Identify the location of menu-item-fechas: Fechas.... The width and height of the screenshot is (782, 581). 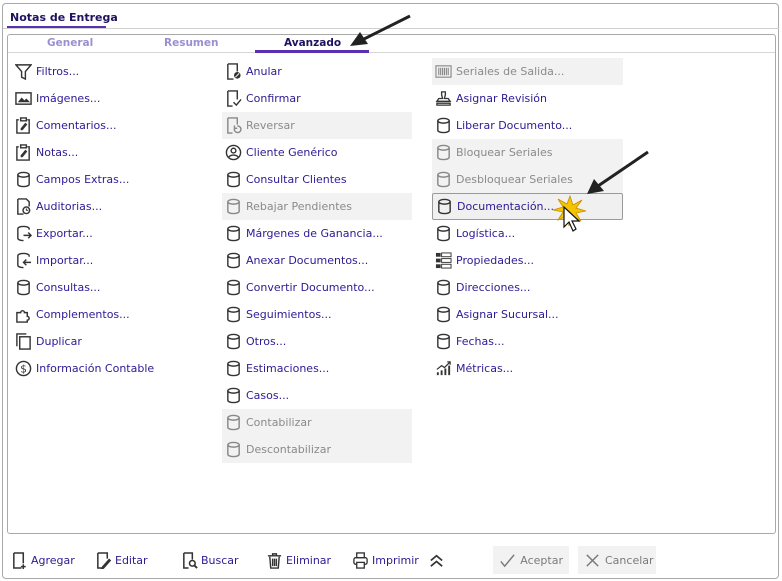
(527, 341).